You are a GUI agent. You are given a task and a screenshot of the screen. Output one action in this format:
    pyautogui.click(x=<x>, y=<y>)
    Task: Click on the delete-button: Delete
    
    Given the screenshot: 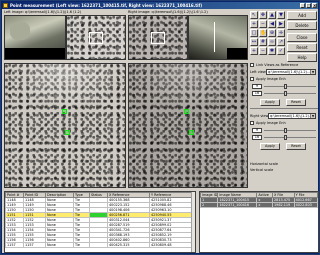 What is the action you would take?
    pyautogui.click(x=302, y=25)
    